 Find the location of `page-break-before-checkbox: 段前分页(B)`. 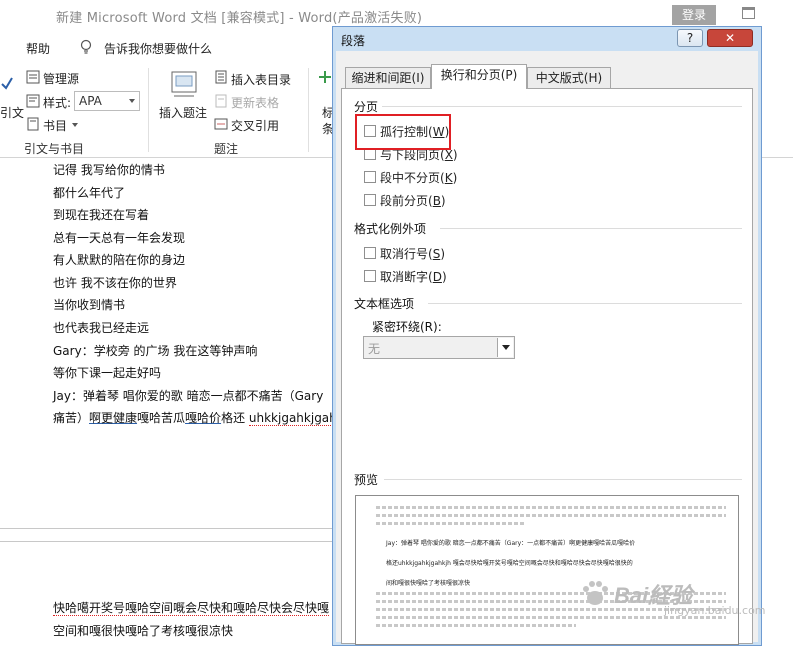

page-break-before-checkbox: 段前分页(B) is located at coordinates (424, 200).